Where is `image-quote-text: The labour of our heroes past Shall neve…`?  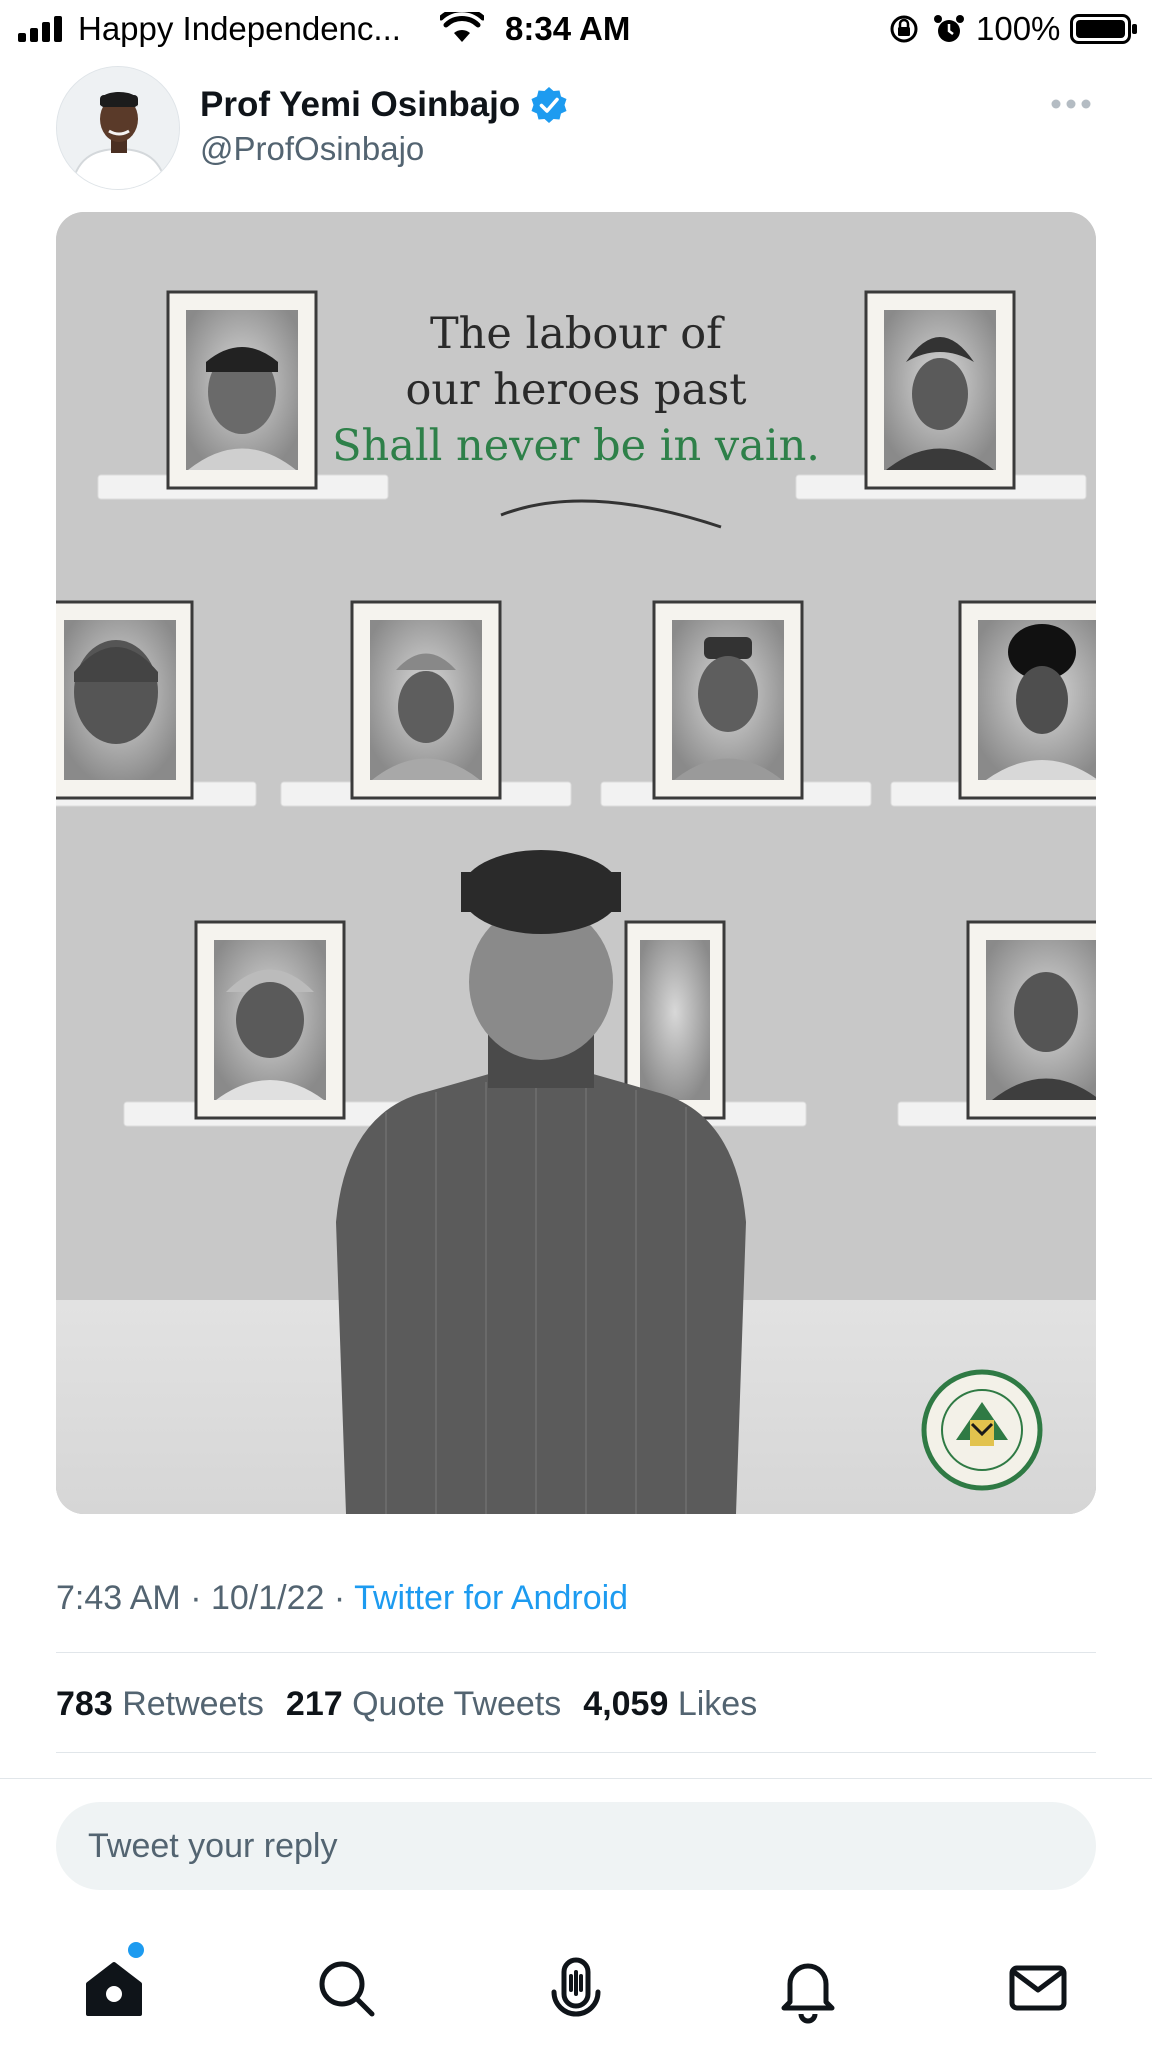
image-quote-text: The labour of our heroes past Shall neve… is located at coordinates (576, 390).